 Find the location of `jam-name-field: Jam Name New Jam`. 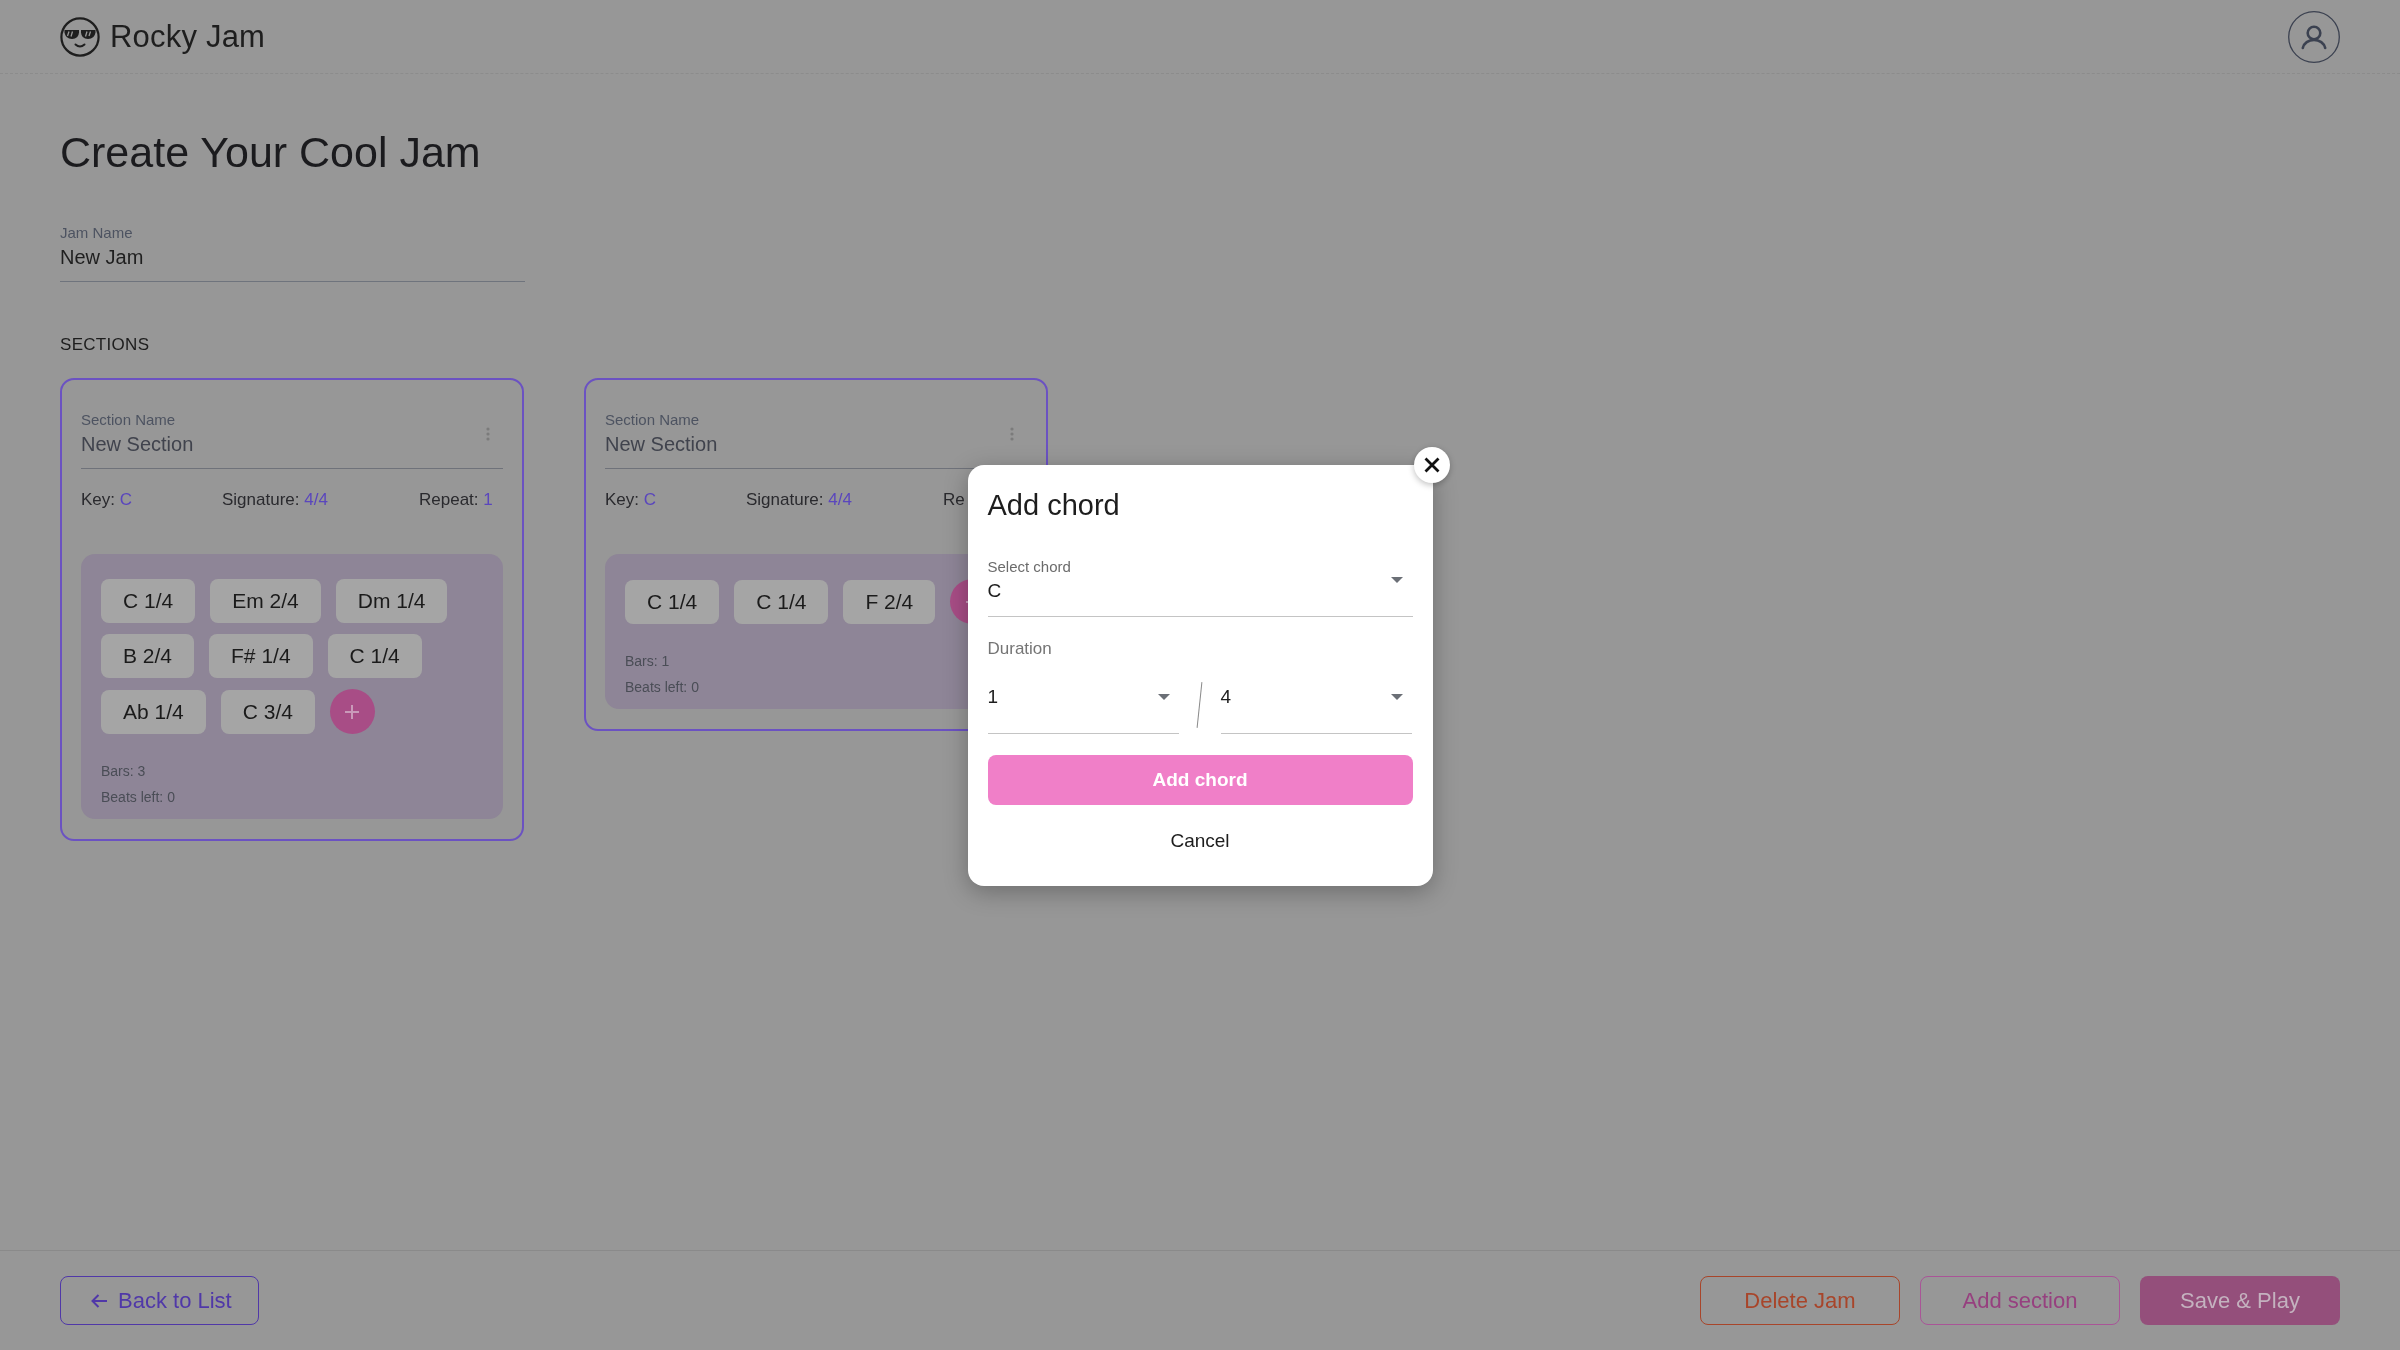

jam-name-field: Jam Name New Jam is located at coordinates (292, 253).